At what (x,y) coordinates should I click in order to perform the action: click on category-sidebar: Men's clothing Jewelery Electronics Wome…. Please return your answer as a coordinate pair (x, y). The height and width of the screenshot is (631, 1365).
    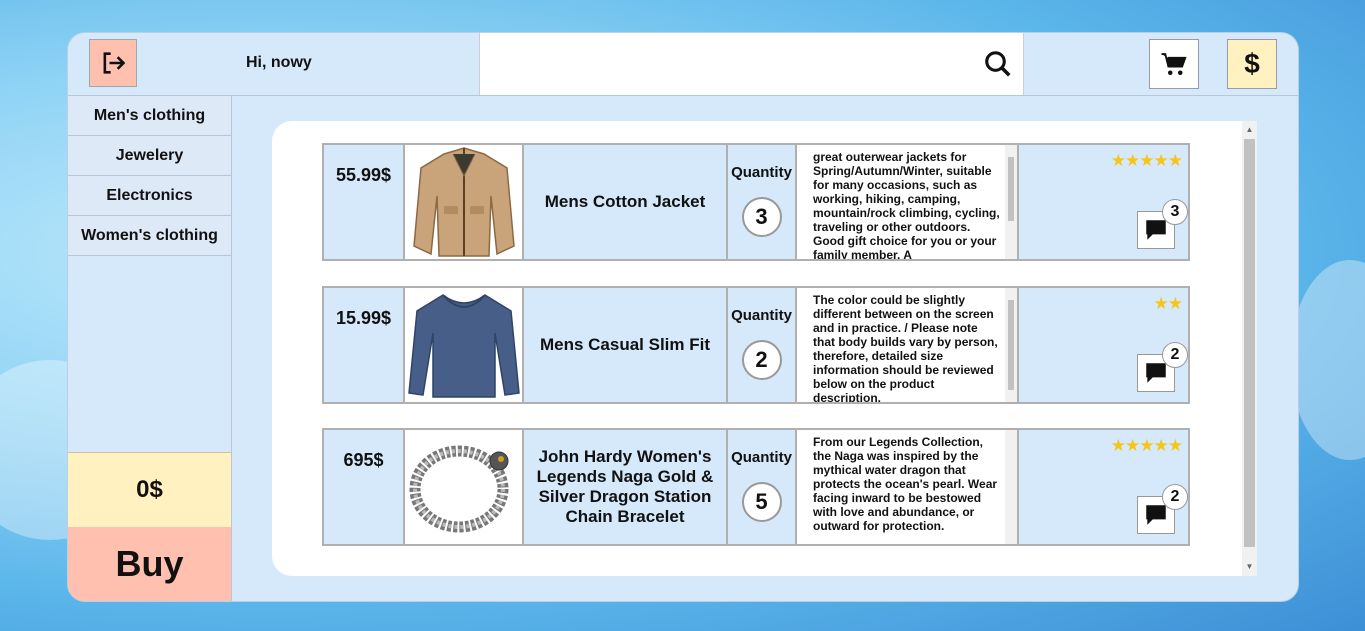
    Looking at the image, I should click on (150, 348).